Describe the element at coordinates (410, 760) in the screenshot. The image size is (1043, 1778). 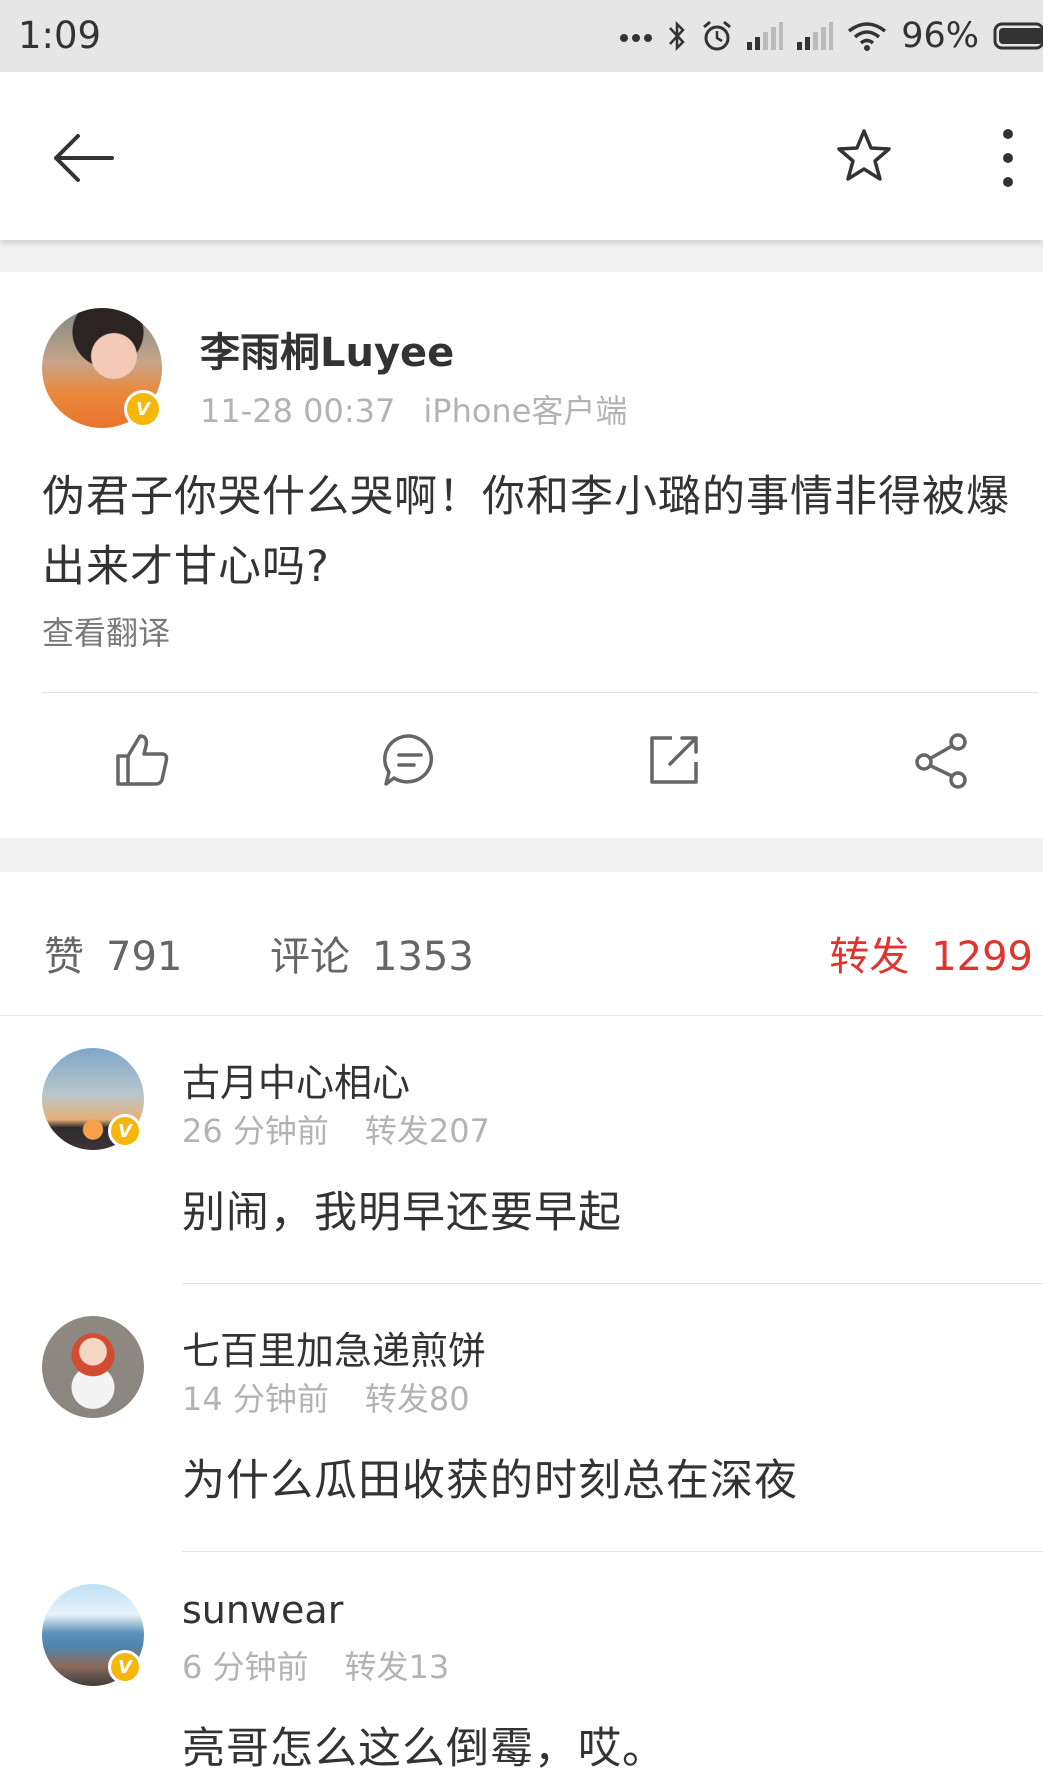
I see `comment-icon` at that location.